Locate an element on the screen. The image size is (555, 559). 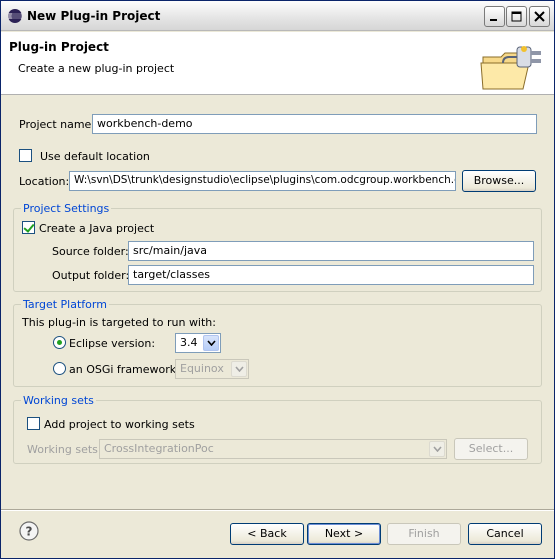
eclipse-app-icon is located at coordinates (15, 16).